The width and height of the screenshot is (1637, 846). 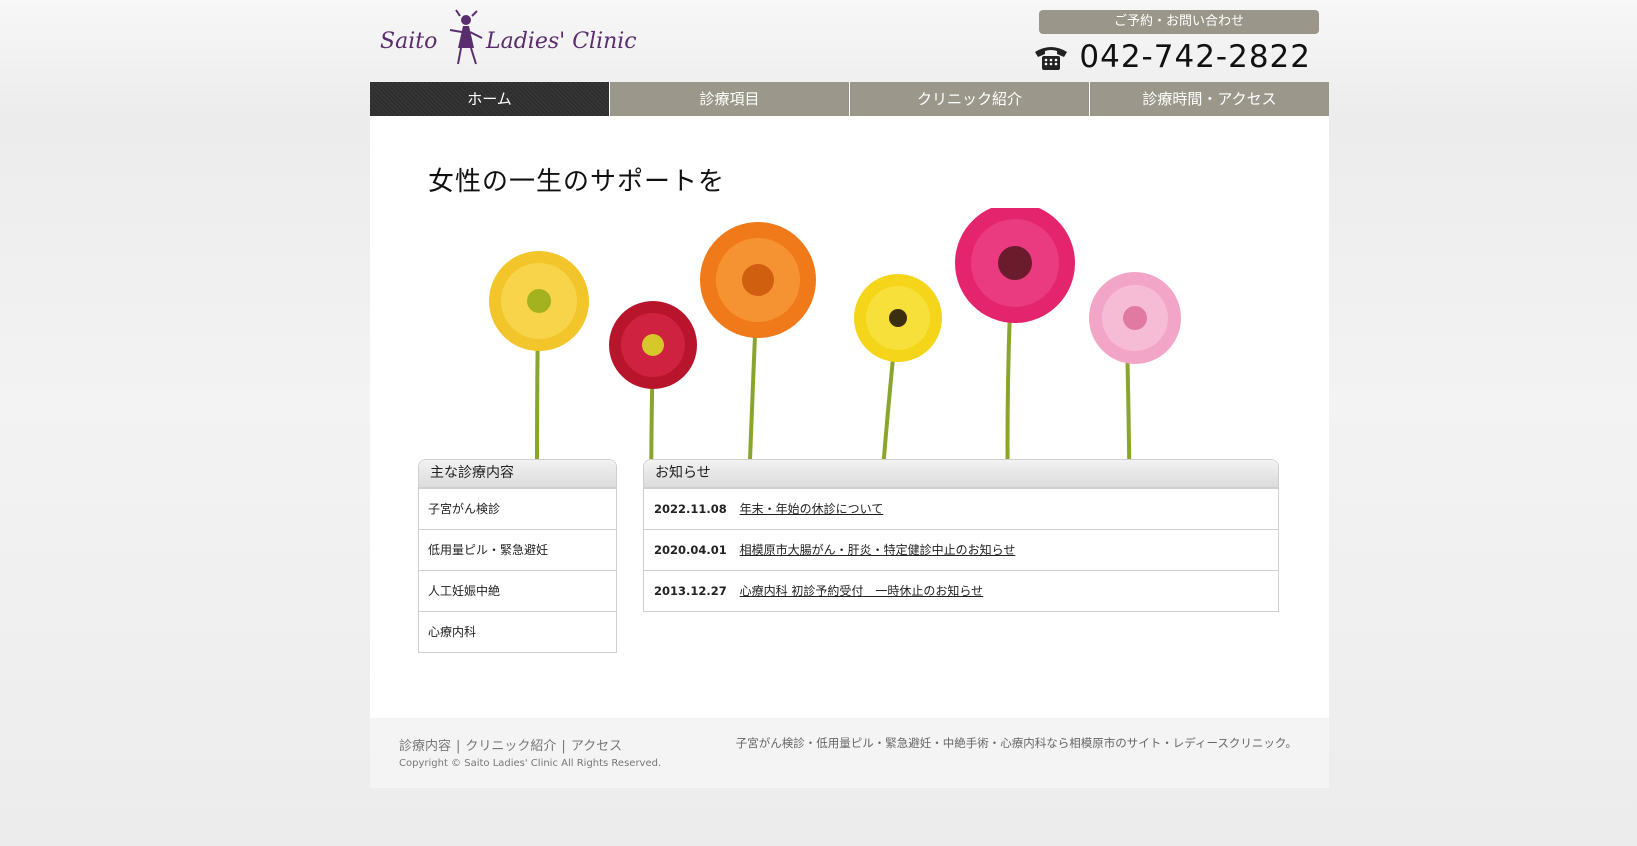 I want to click on news-link: 相模原市大腸がん・肝炎・特定健診中止のお知らせ, so click(x=878, y=550).